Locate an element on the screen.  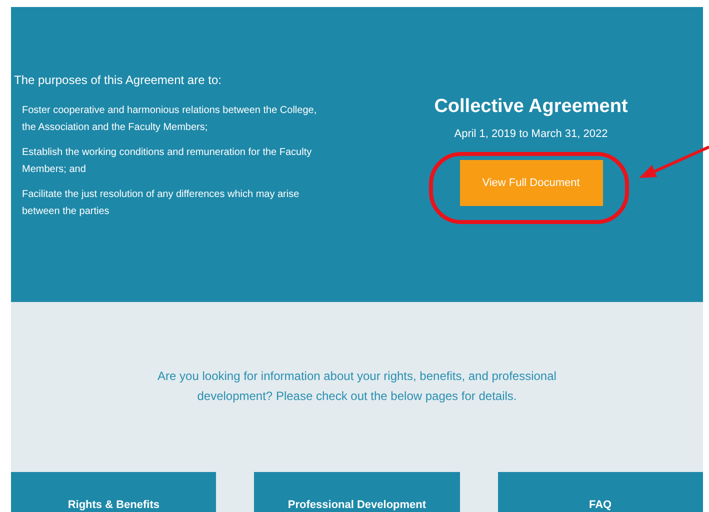
date-range: April 1, 2019 to March 31, 2022 is located at coordinates (531, 134).